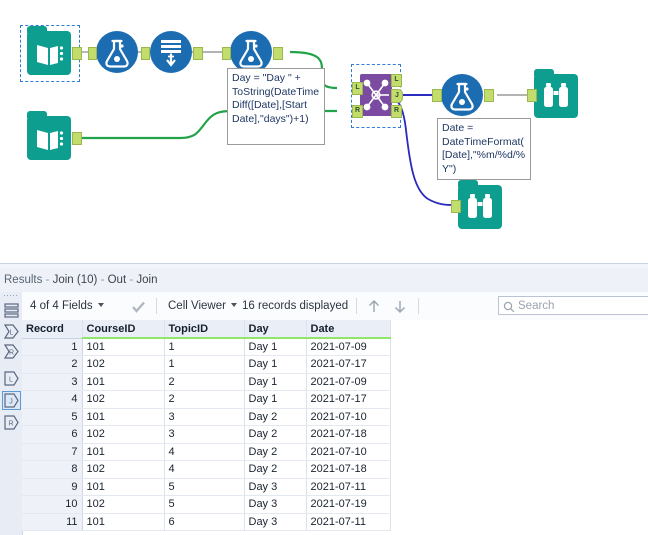 This screenshot has height=535, width=648. I want to click on cell-record: 8, so click(52, 469).